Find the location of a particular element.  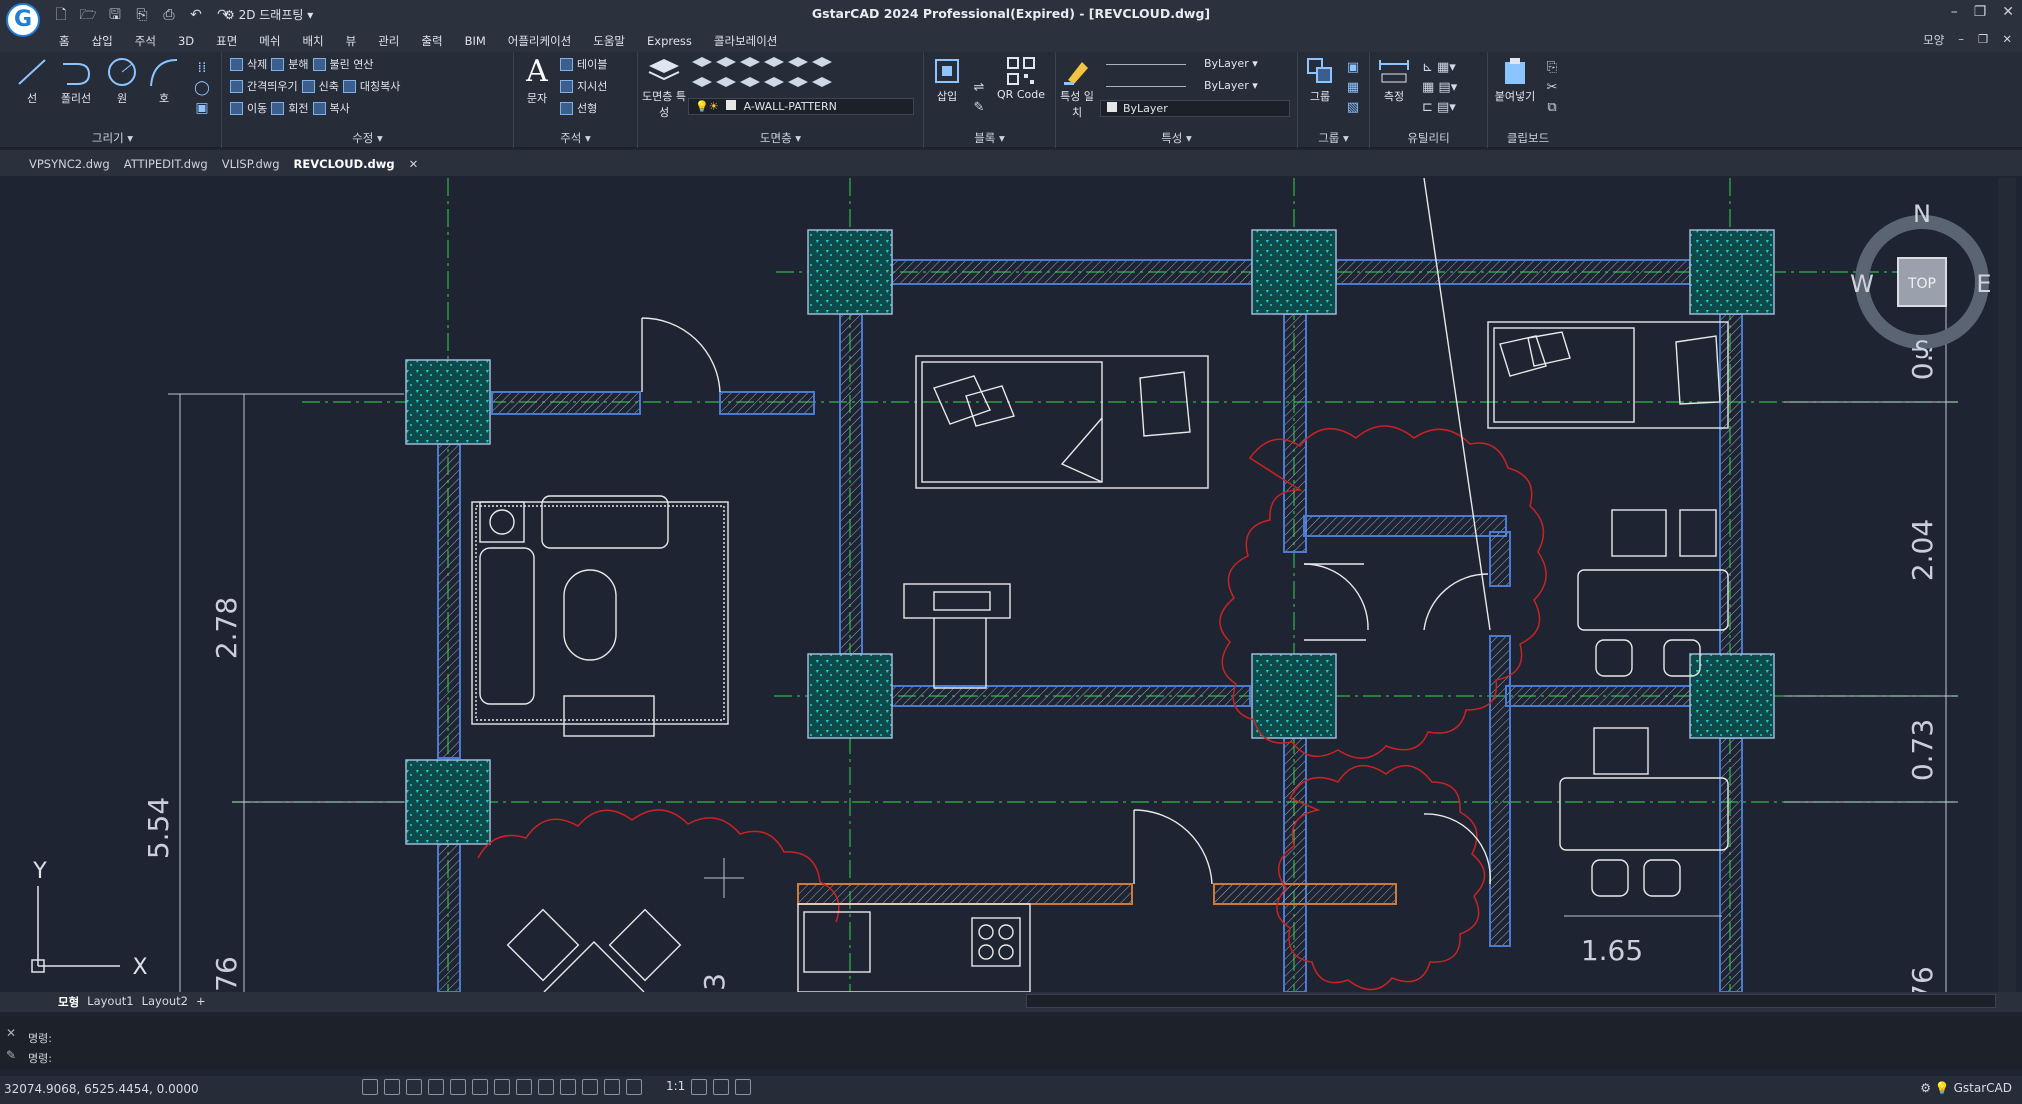

dyn-toggle-icon is located at coordinates (524, 1087).